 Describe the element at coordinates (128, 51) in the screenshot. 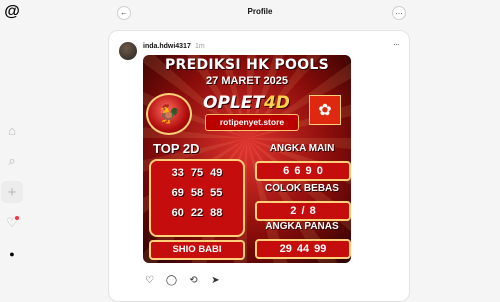

I see `avatar` at that location.